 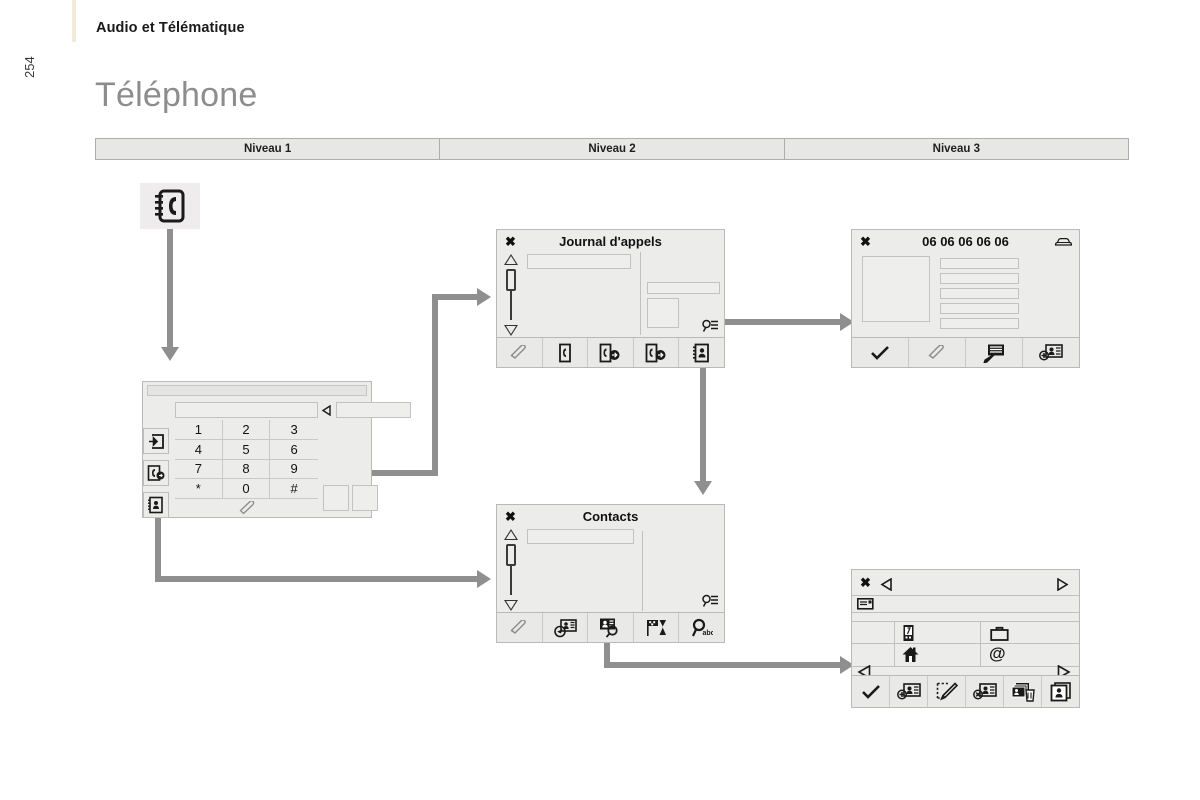 I want to click on keypad-key: 7, so click(x=199, y=469).